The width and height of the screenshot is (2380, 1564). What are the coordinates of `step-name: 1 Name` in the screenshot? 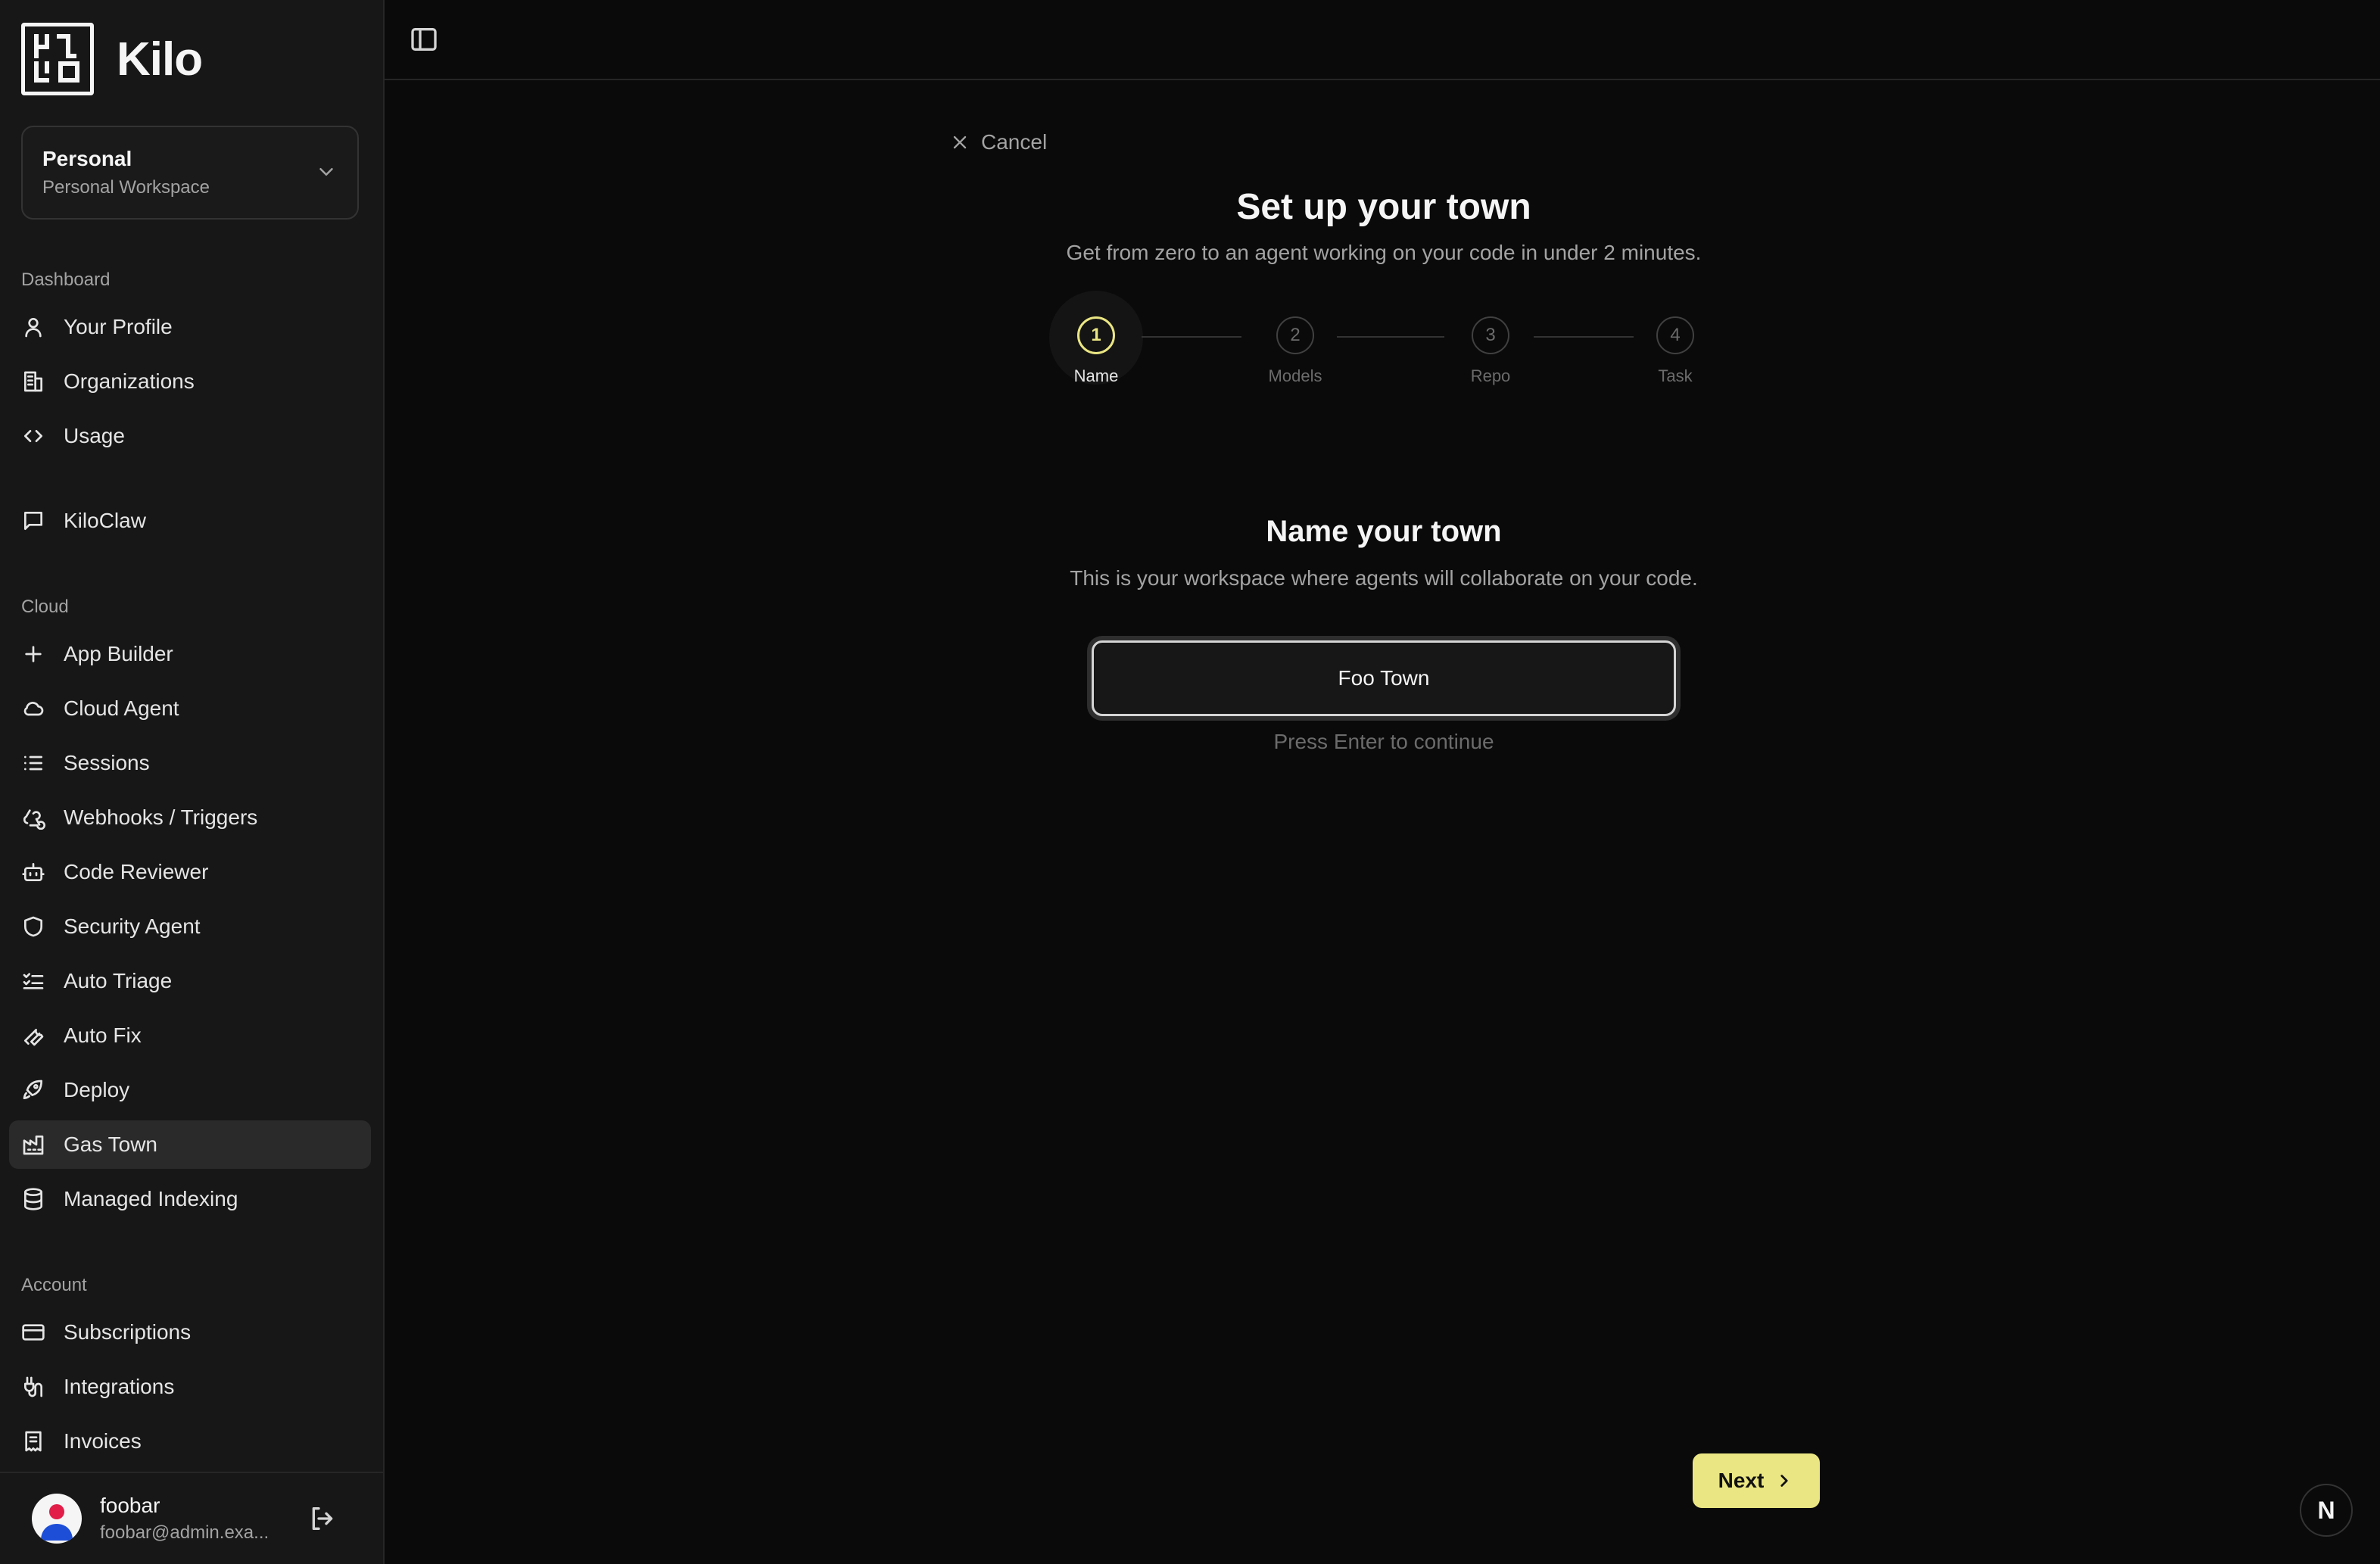 It's located at (1096, 351).